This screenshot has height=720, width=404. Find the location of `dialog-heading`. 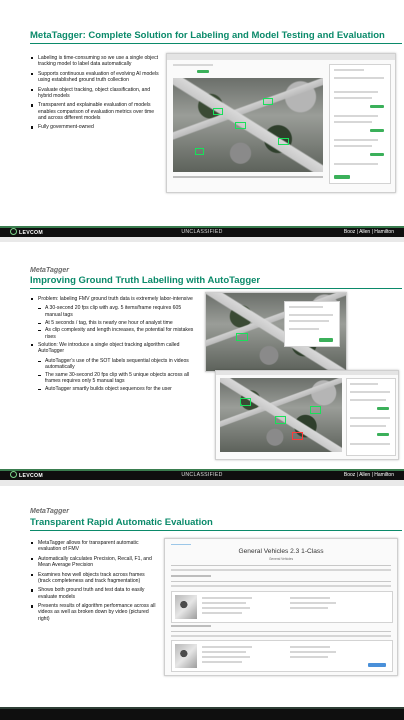

dialog-heading is located at coordinates (306, 307).